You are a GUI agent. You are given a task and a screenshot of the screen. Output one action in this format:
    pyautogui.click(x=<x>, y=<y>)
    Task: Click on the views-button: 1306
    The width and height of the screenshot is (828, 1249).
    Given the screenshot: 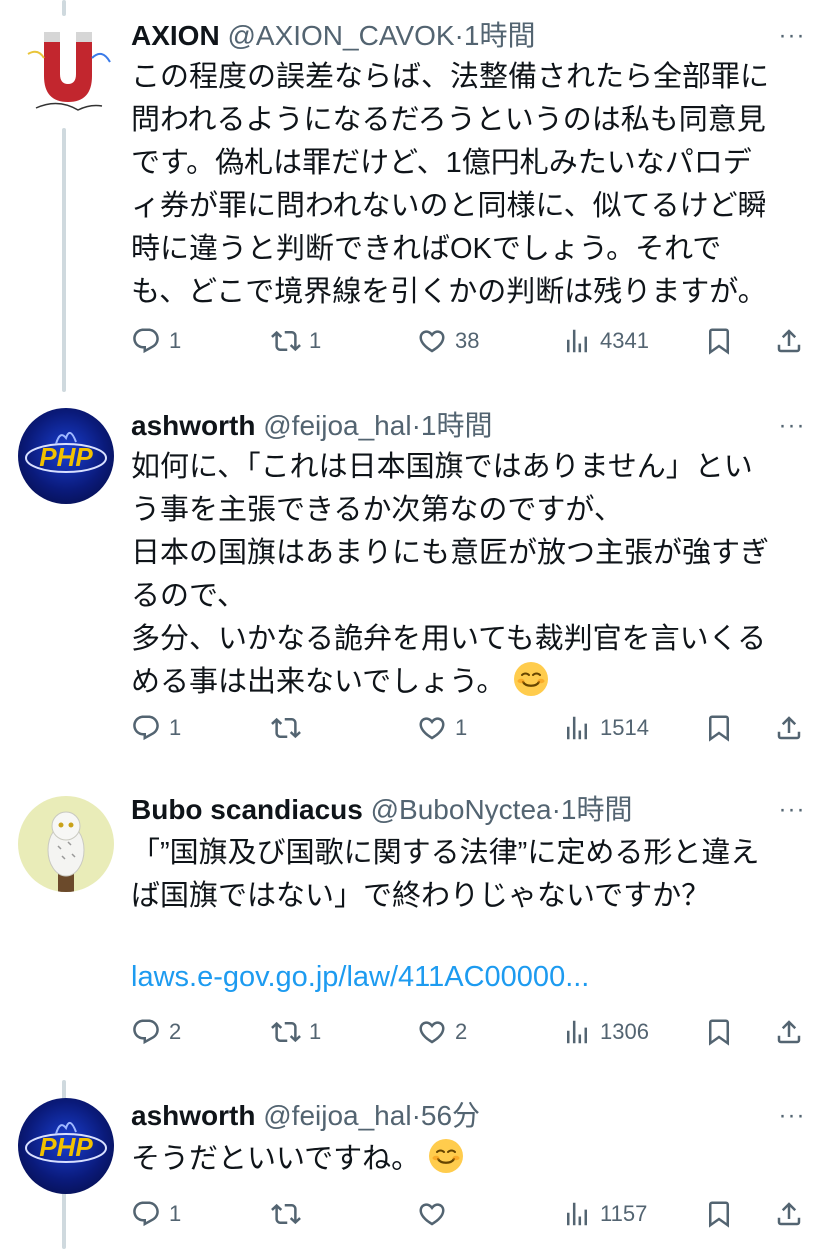 What is the action you would take?
    pyautogui.click(x=605, y=1032)
    